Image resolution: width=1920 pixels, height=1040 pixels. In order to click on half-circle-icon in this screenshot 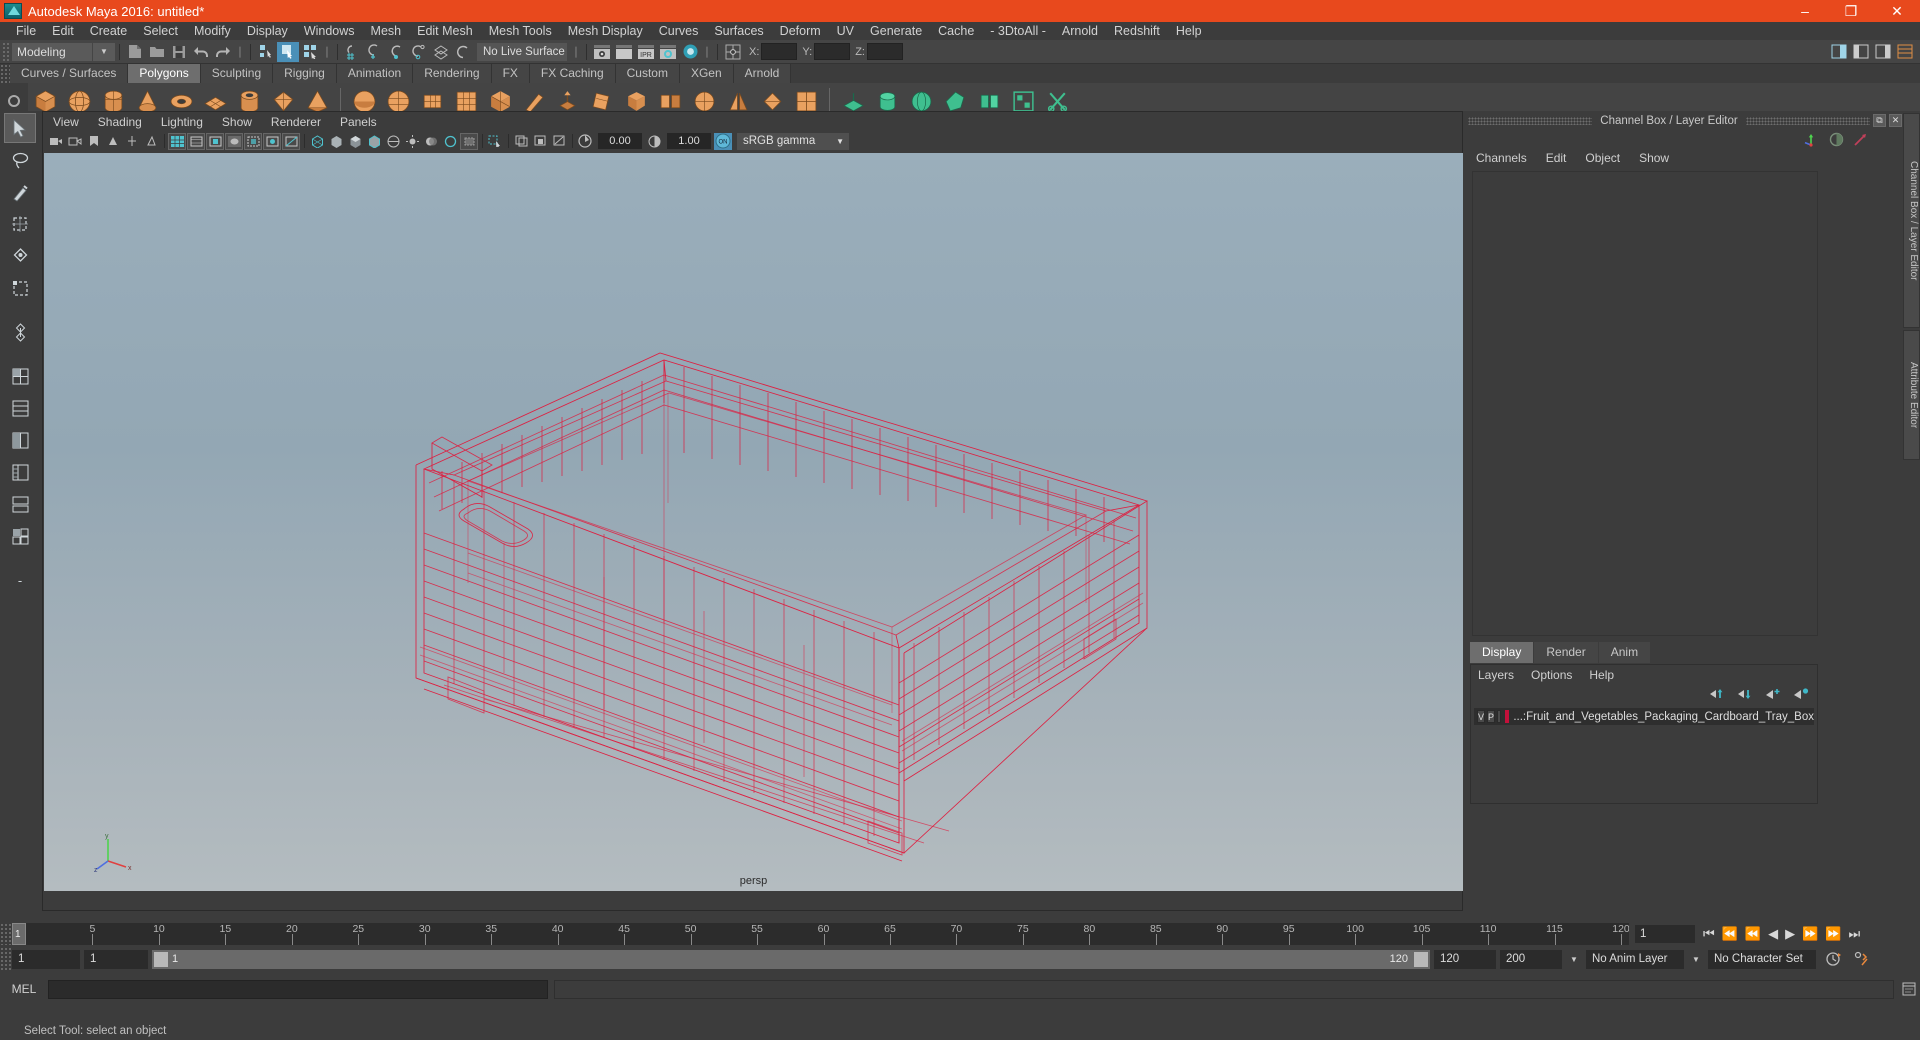, I will do `click(1836, 139)`.